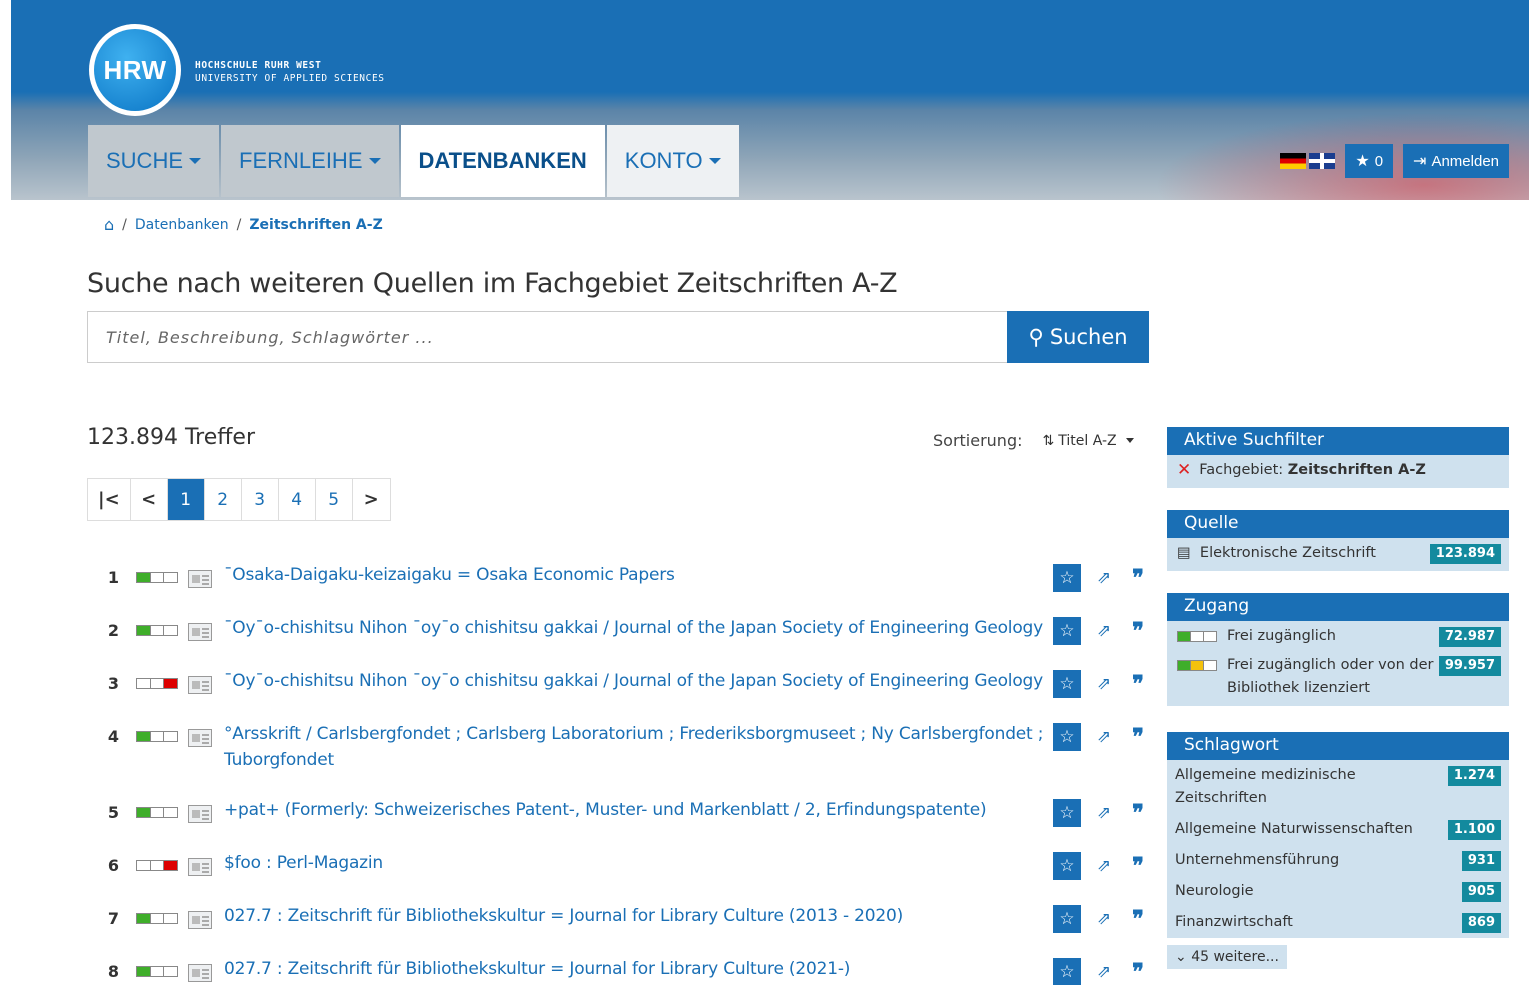 The image size is (1529, 985). Describe the element at coordinates (1322, 161) in the screenshot. I see `english-flag-icon` at that location.